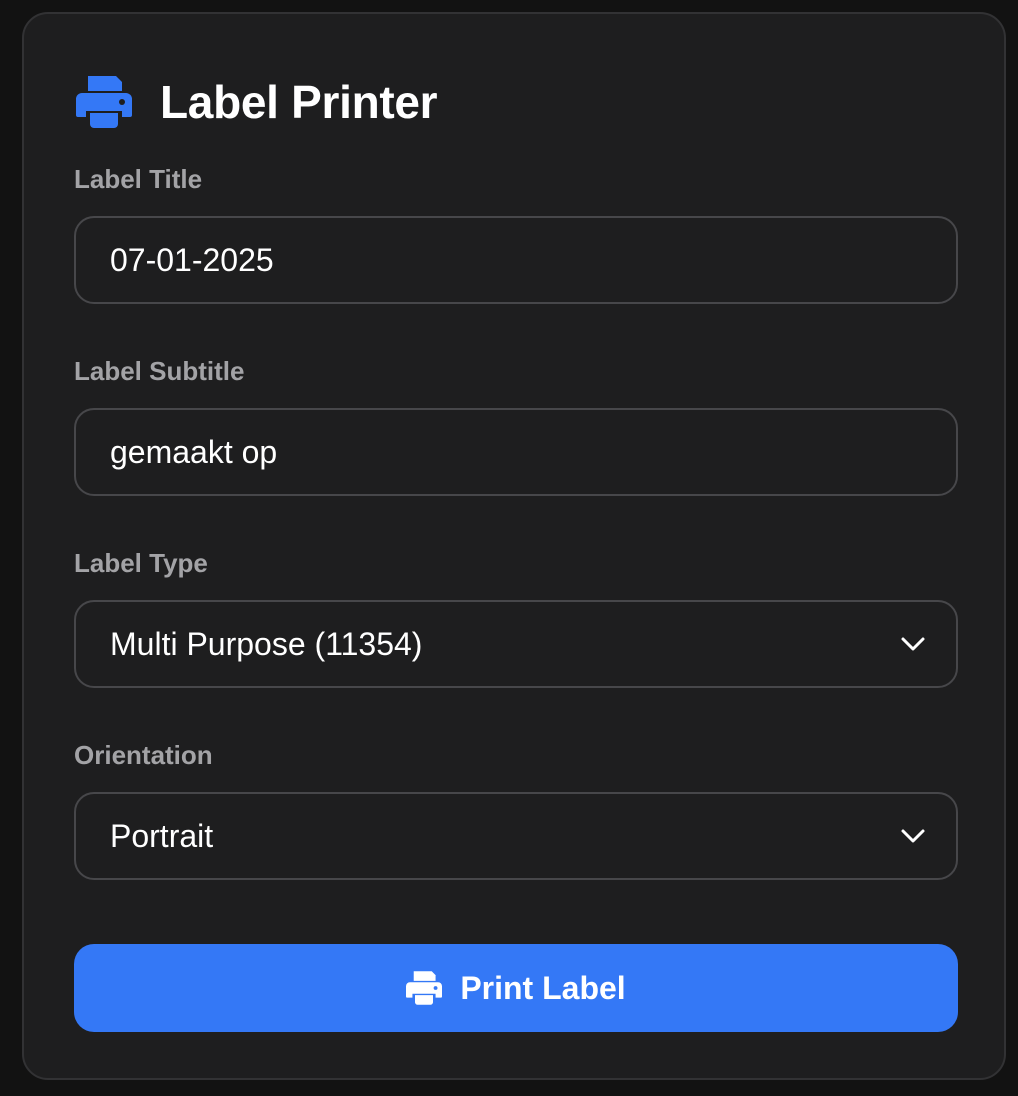 The image size is (1018, 1096). What do you see at coordinates (299, 102) in the screenshot?
I see `page-title: Label Printer` at bounding box center [299, 102].